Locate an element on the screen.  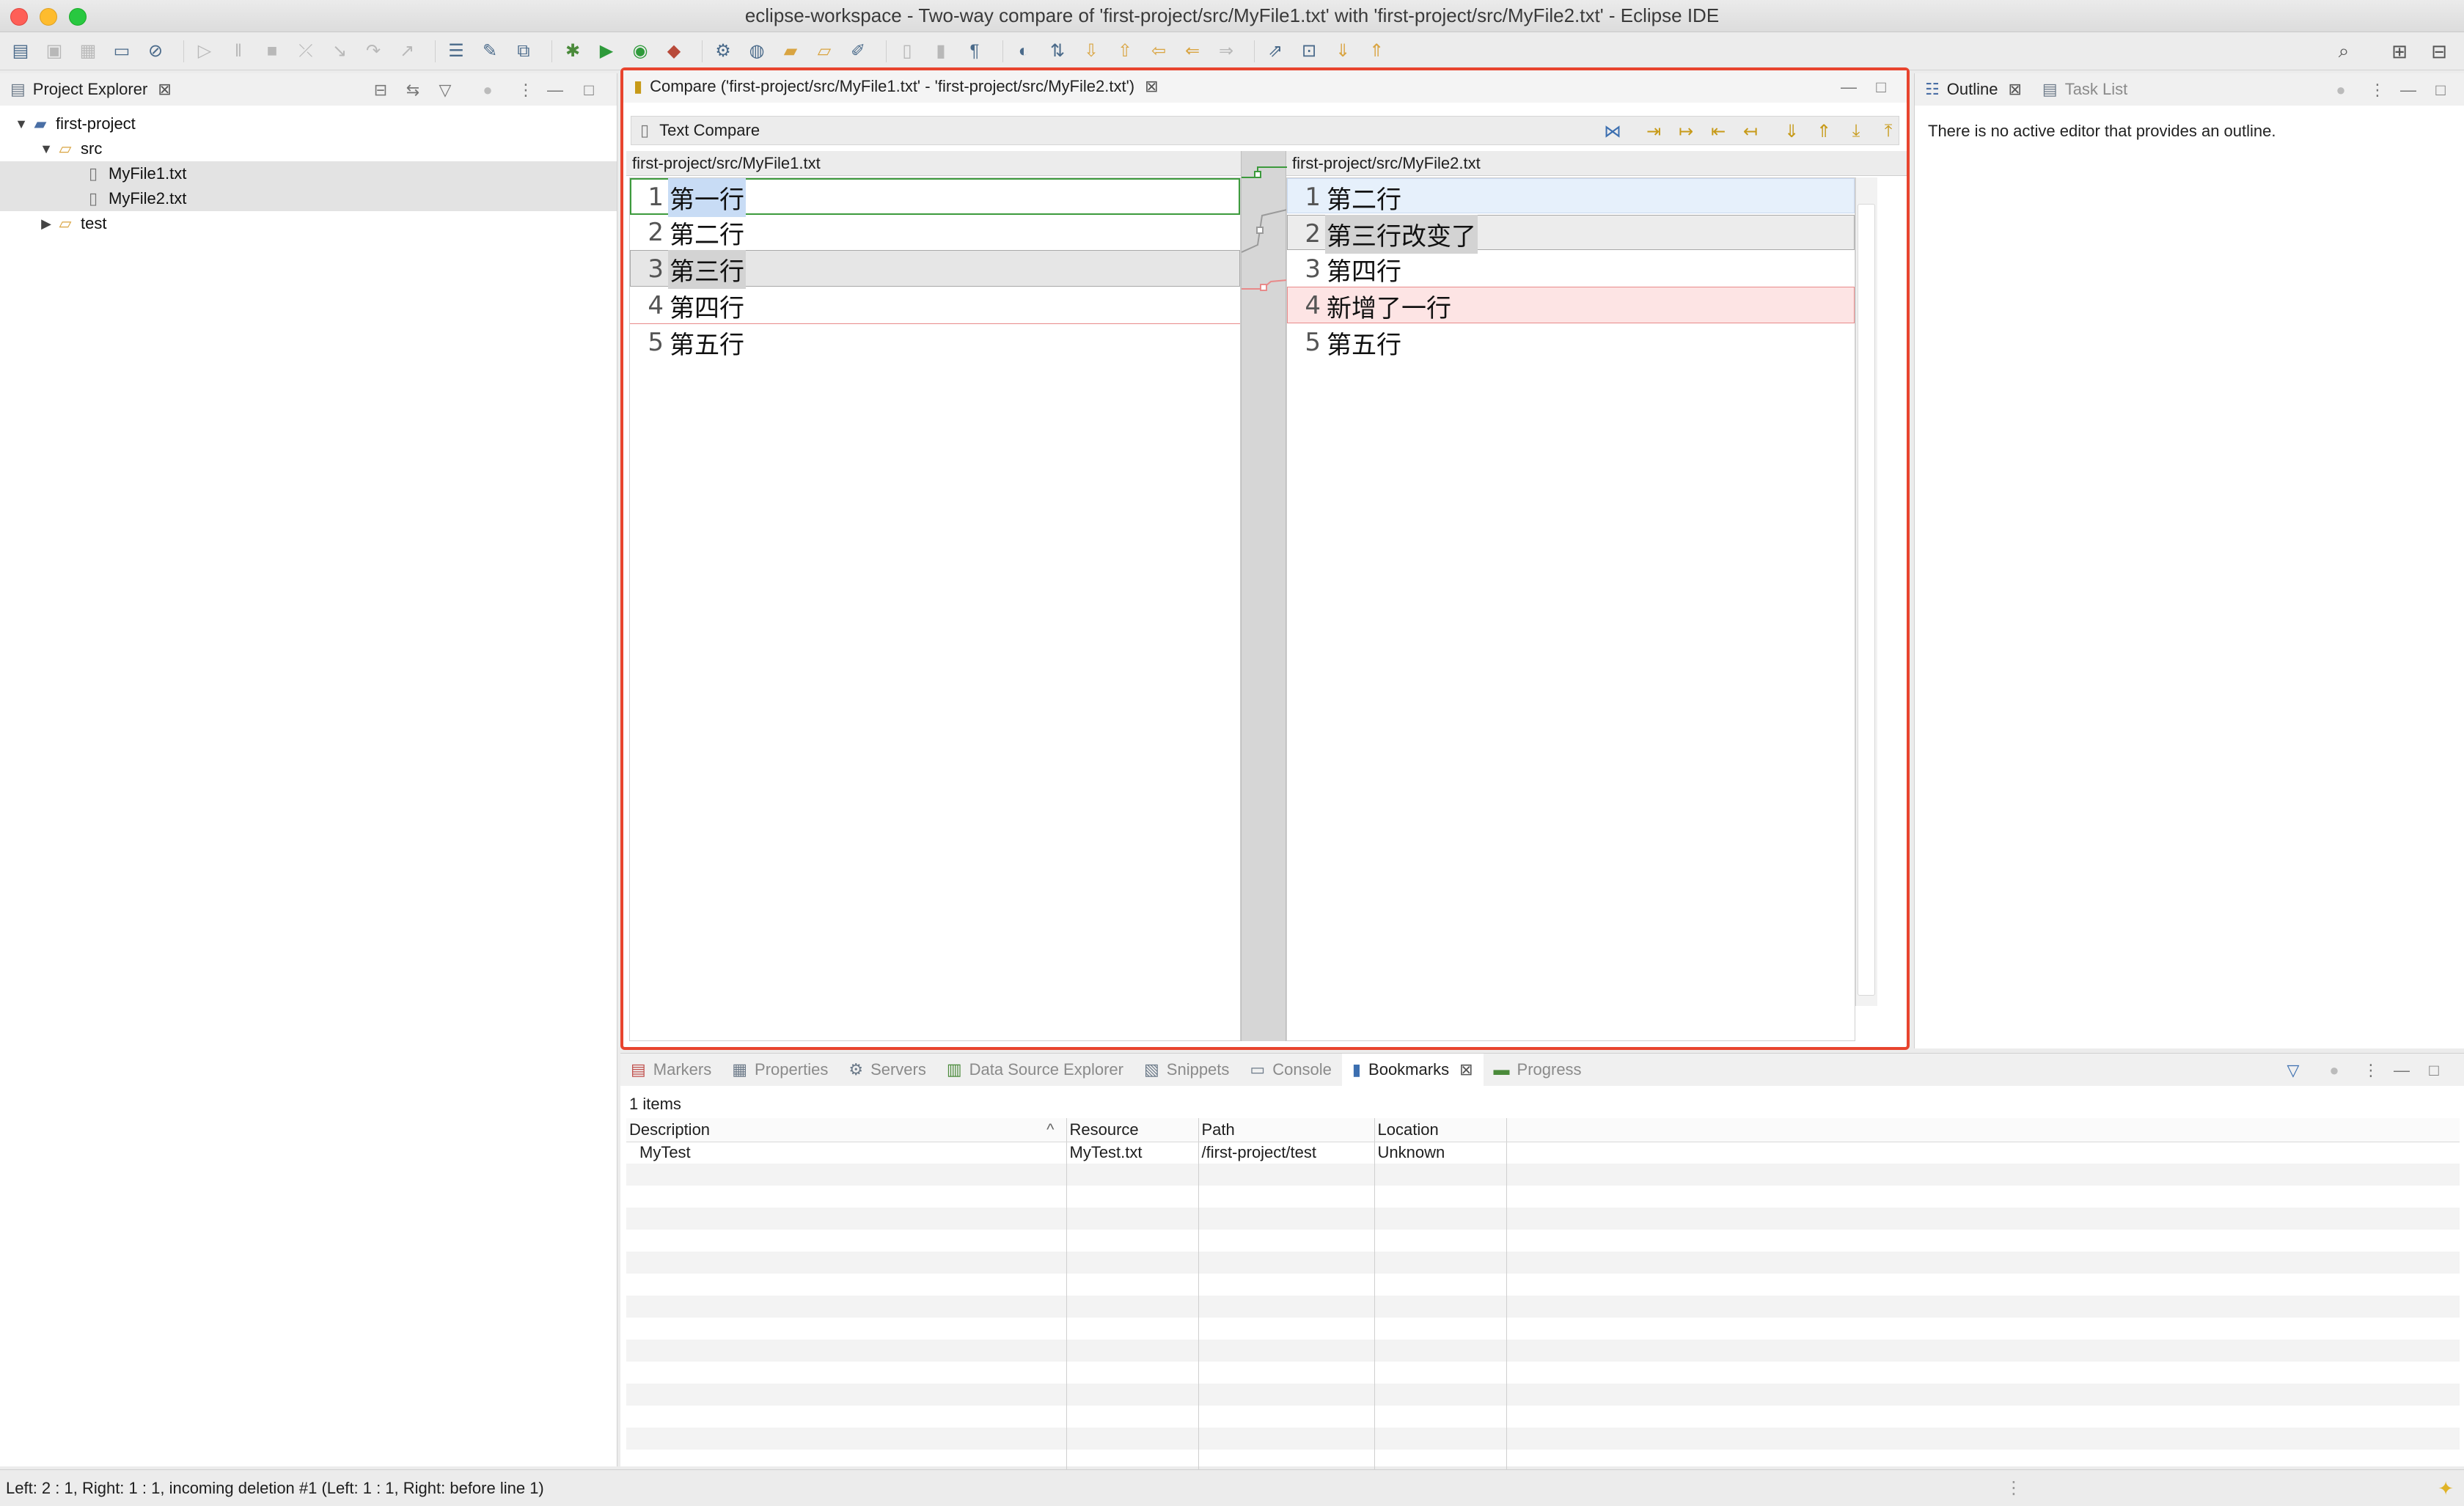
zoom-window-button is located at coordinates (78, 17).